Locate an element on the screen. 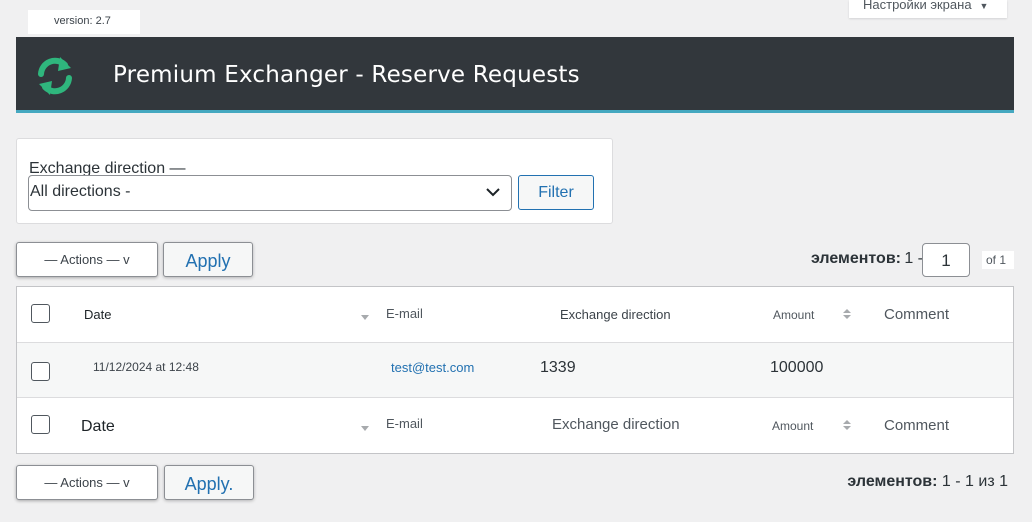 Image resolution: width=1032 pixels, height=522 pixels. column-amount: Amount is located at coordinates (793, 315).